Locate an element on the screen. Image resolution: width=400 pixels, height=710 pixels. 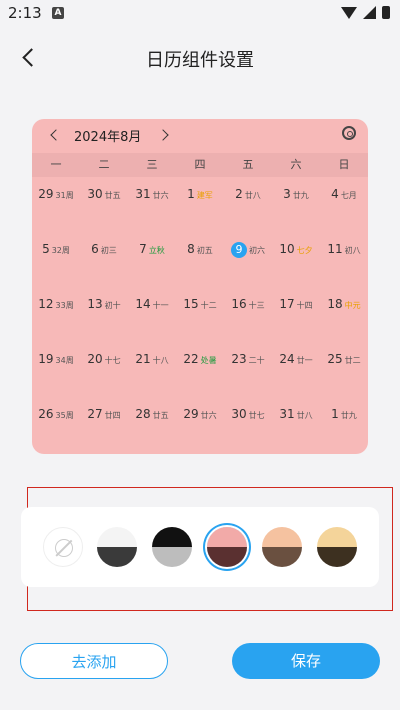
day-sublabel: 廿六 is located at coordinates (160, 195).